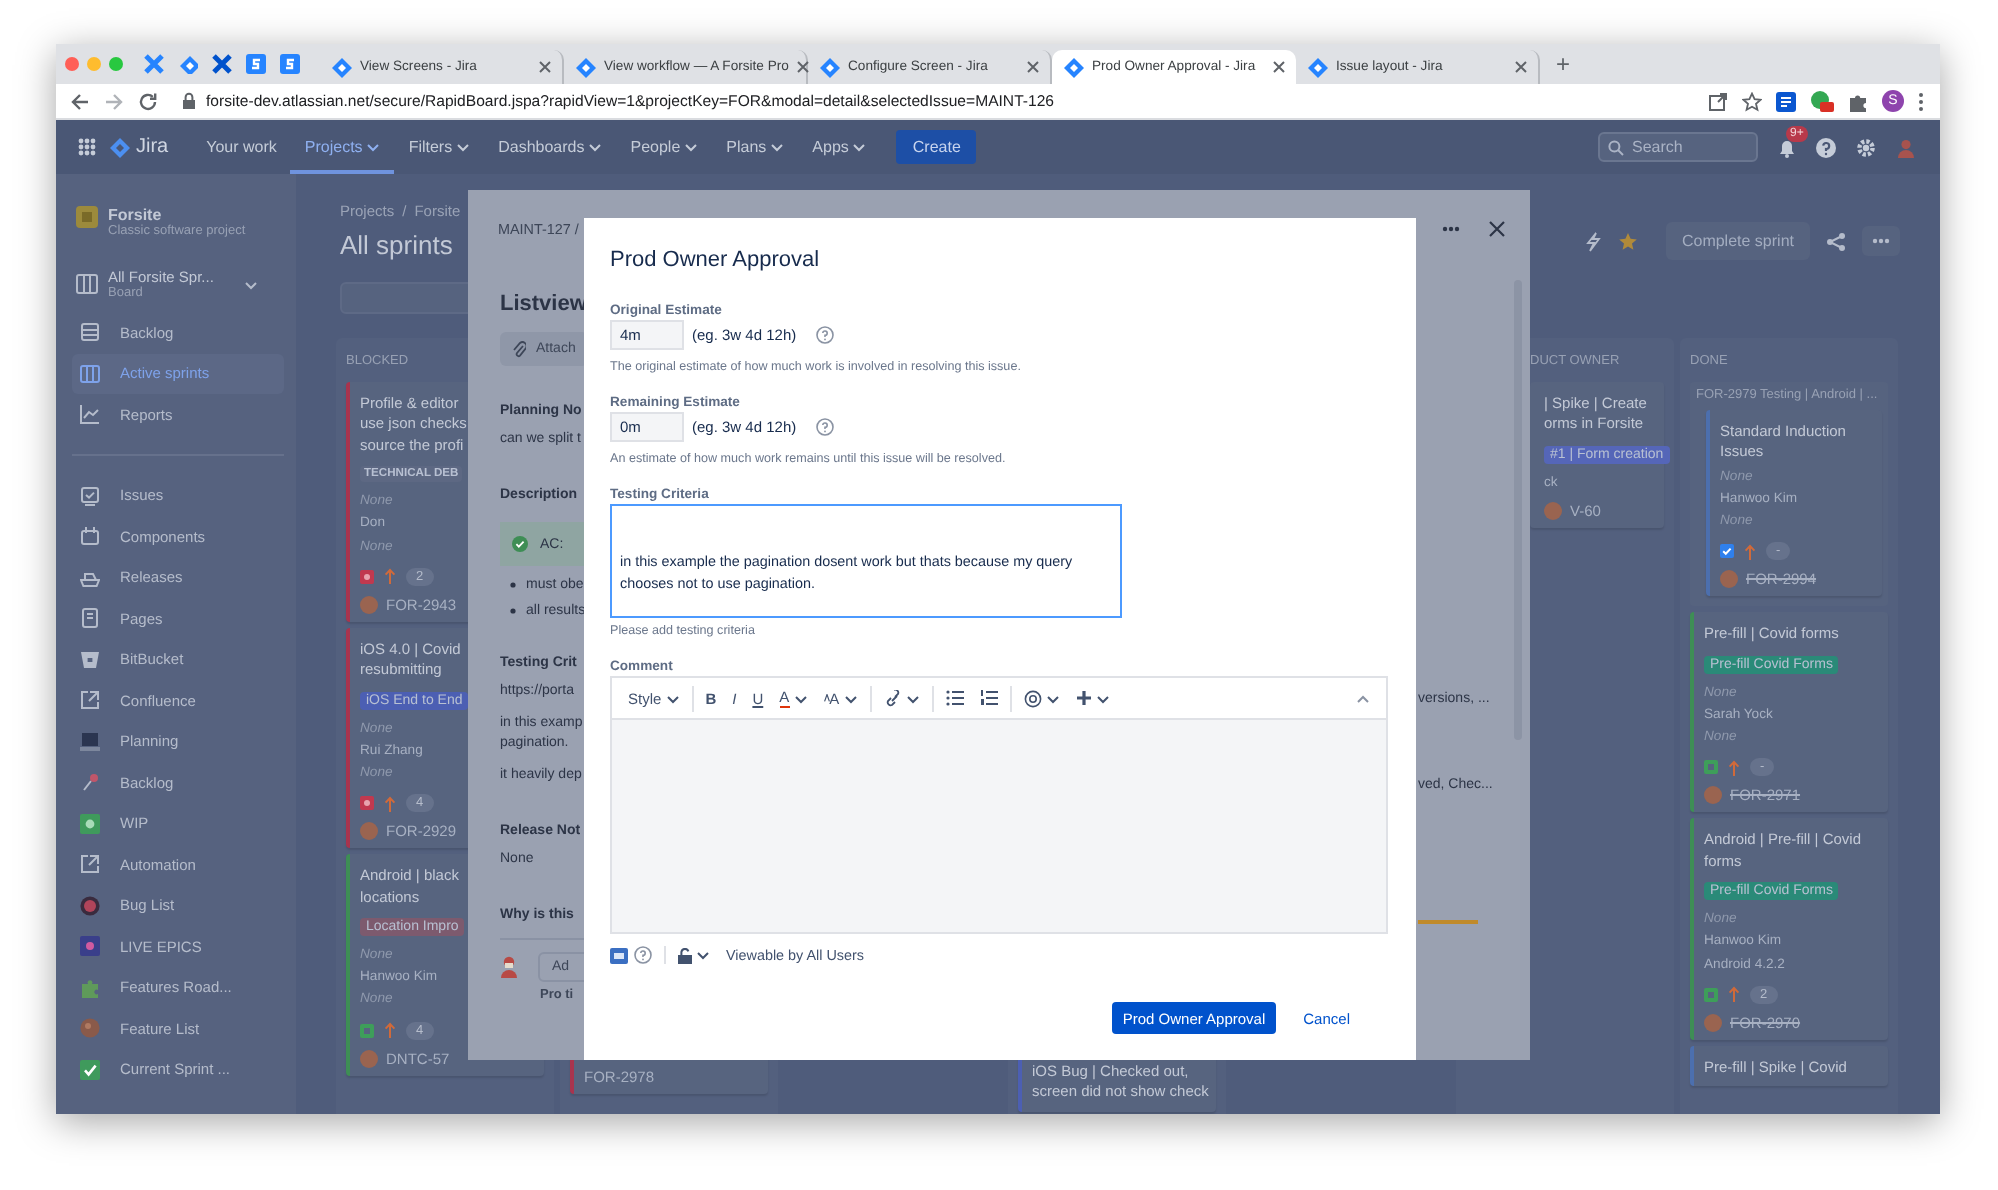 The width and height of the screenshot is (1998, 1190). I want to click on nav-menu-item: Filters, so click(439, 147).